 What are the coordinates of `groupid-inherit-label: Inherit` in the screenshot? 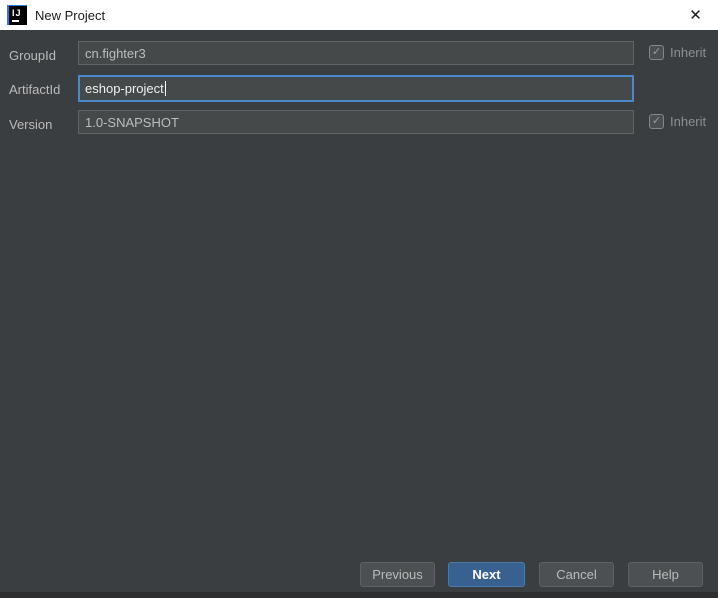 It's located at (688, 52).